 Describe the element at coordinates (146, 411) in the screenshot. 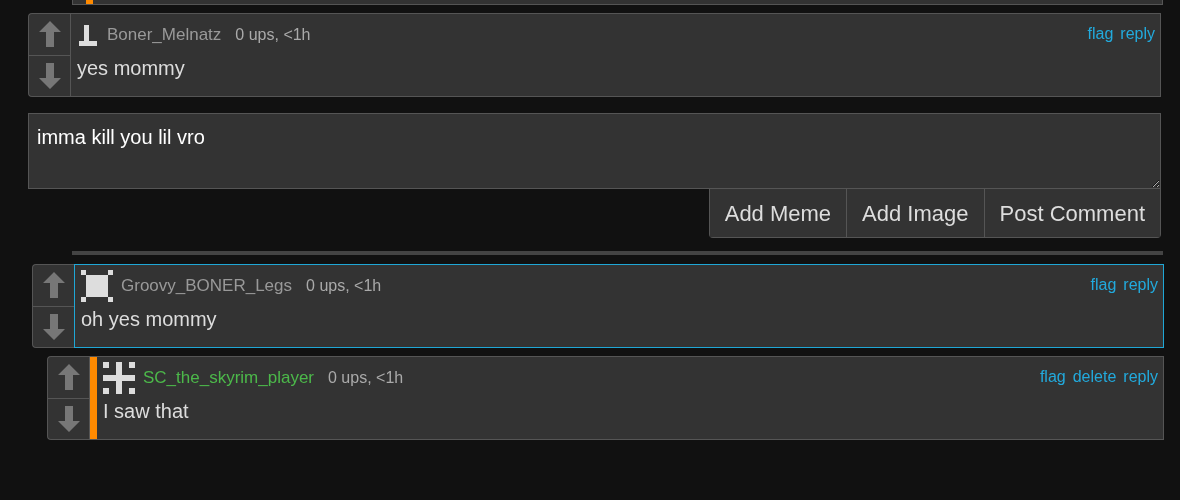

I see `comment-text: I saw that` at that location.